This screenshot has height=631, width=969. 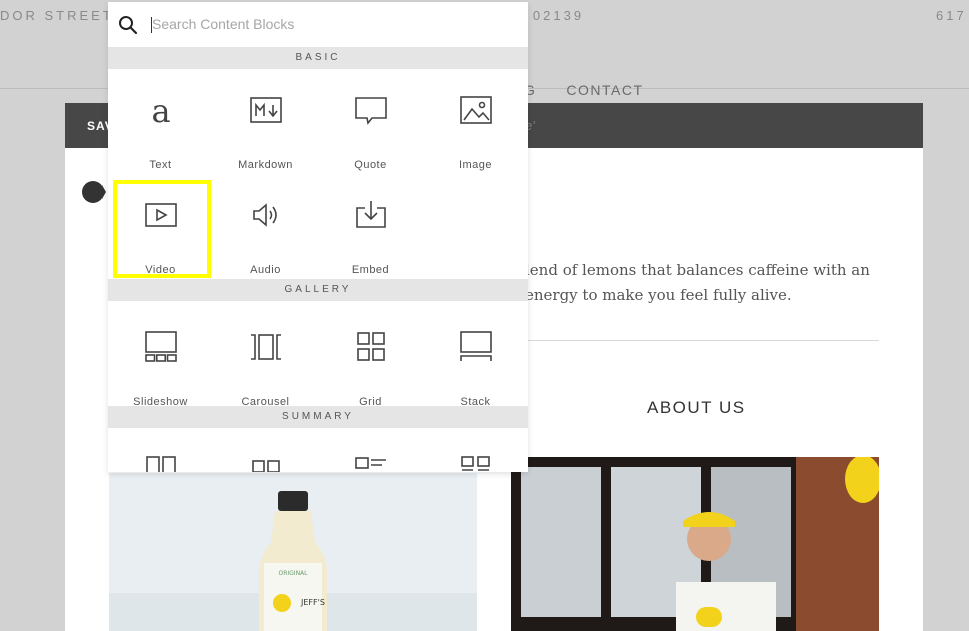 I want to click on phone-text: 617, so click(x=951, y=15).